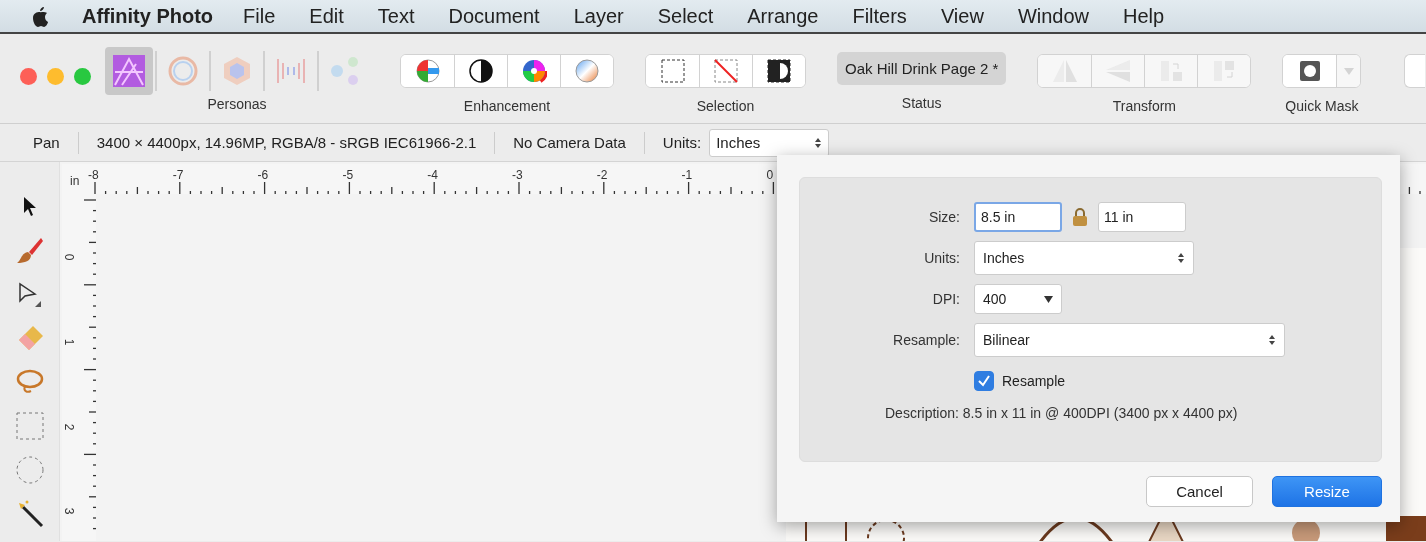  I want to click on ruler-label: -8, so click(93, 175).